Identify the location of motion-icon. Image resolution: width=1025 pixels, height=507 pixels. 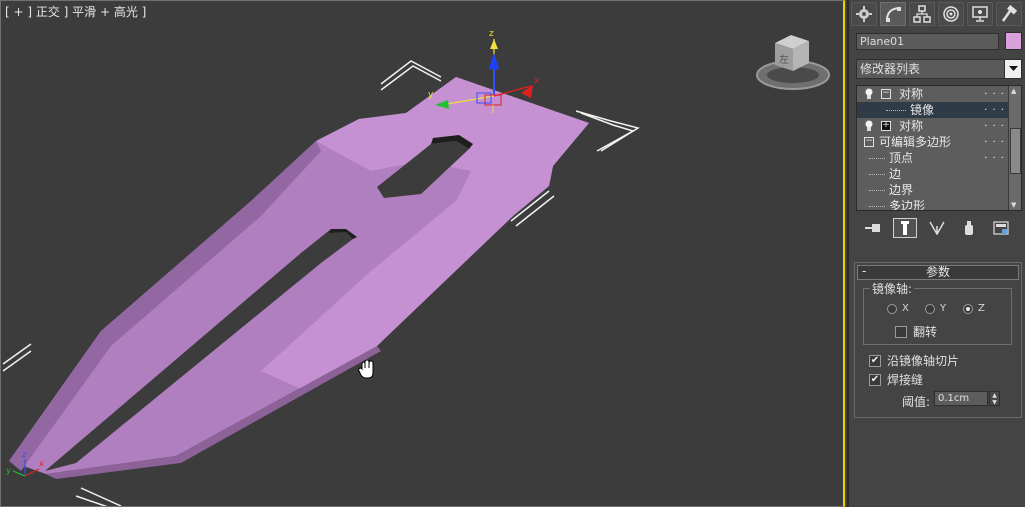
(951, 14).